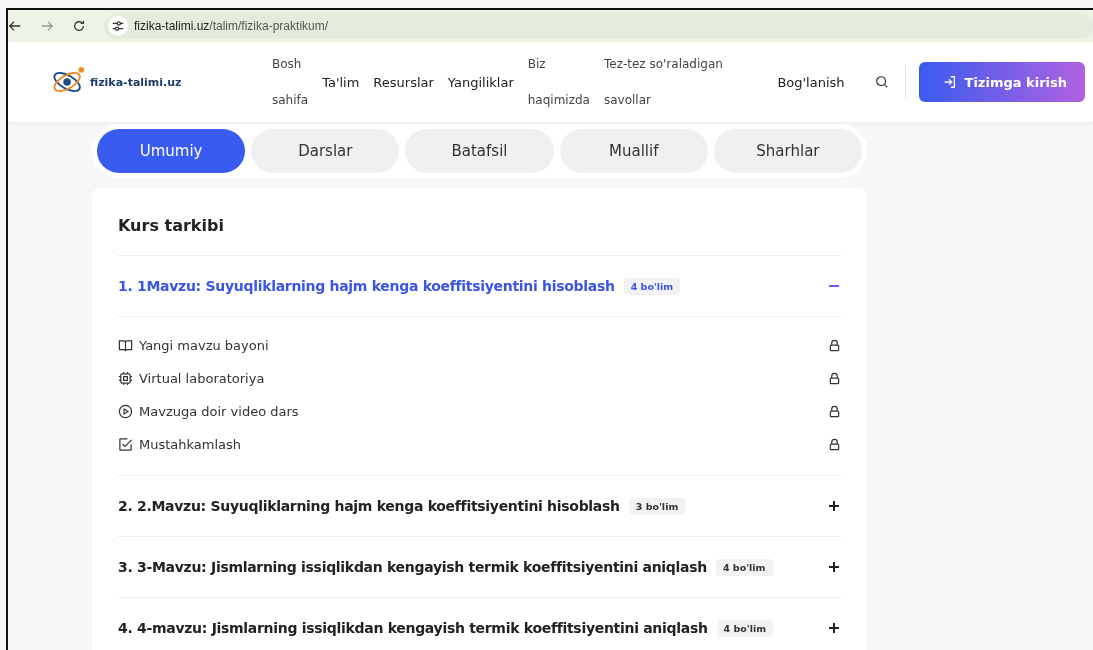 The image size is (1093, 650). Describe the element at coordinates (412, 567) in the screenshot. I see `module-title: 3. 3-Mavzu: Jismlarning issiqlikdan kengayish termik koeffitsiyentini aniqlash` at that location.